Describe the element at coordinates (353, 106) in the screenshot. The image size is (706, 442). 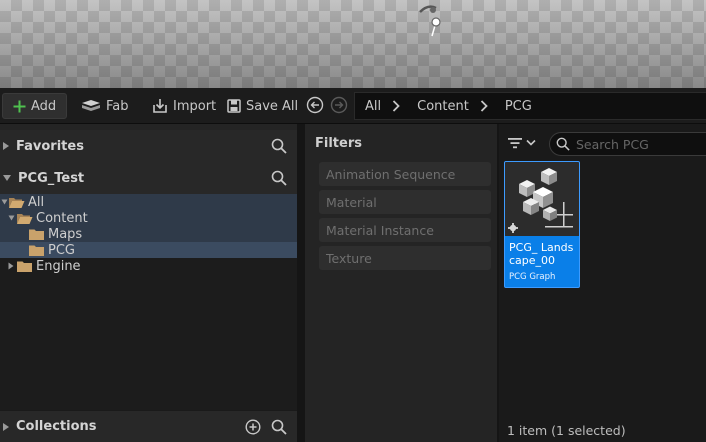
I see `content-browser-toolbar: Add Fab Import Save All All Content PCG` at that location.